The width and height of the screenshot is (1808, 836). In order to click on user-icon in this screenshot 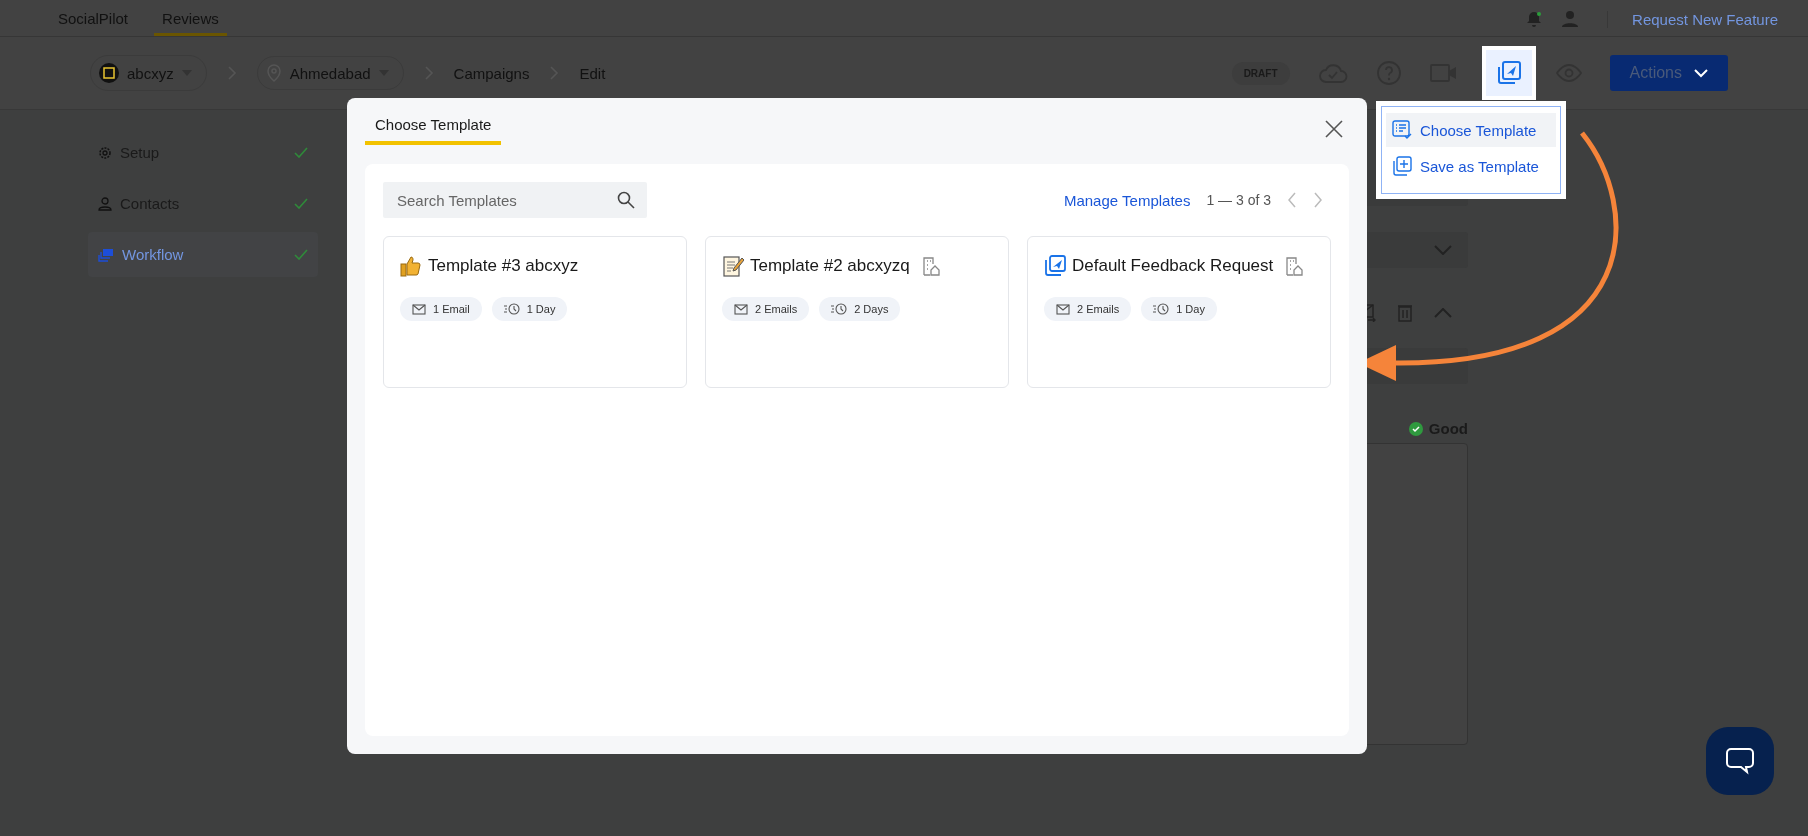, I will do `click(1570, 19)`.